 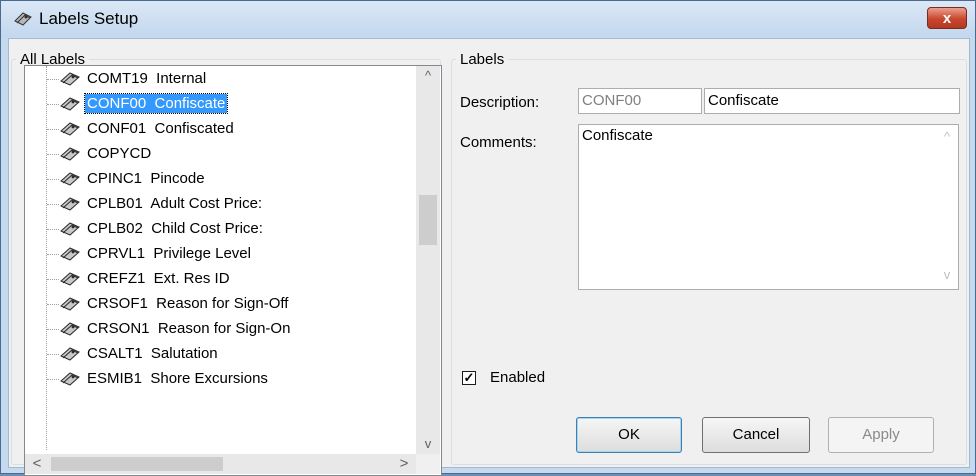 I want to click on description-label: Description:, so click(x=500, y=102).